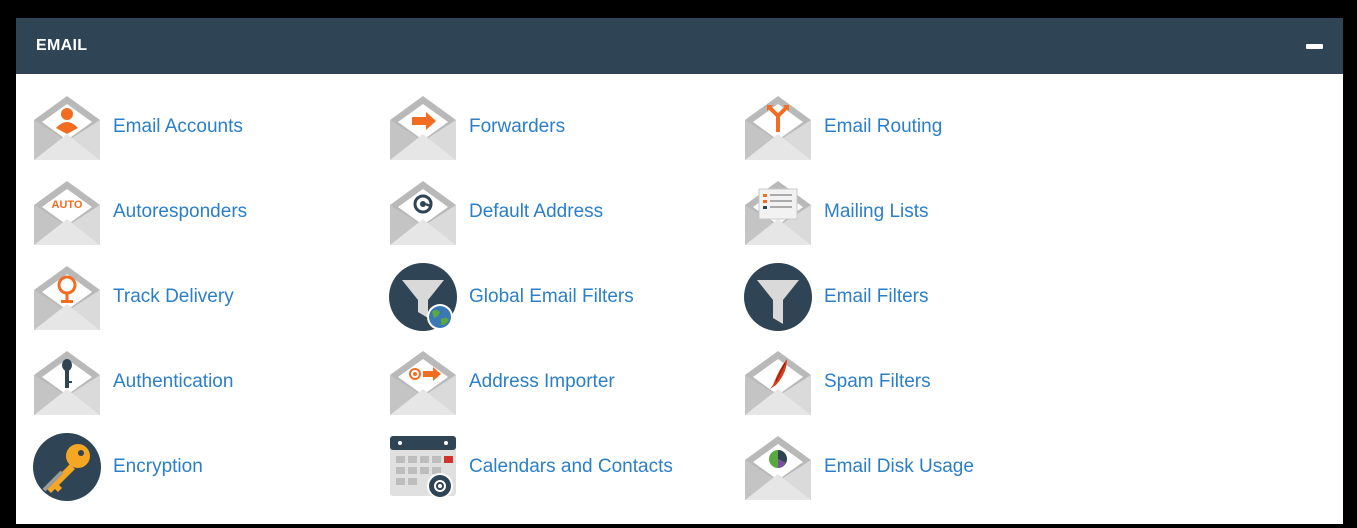 The image size is (1357, 528). I want to click on default-address-label: Default Address, so click(536, 211).